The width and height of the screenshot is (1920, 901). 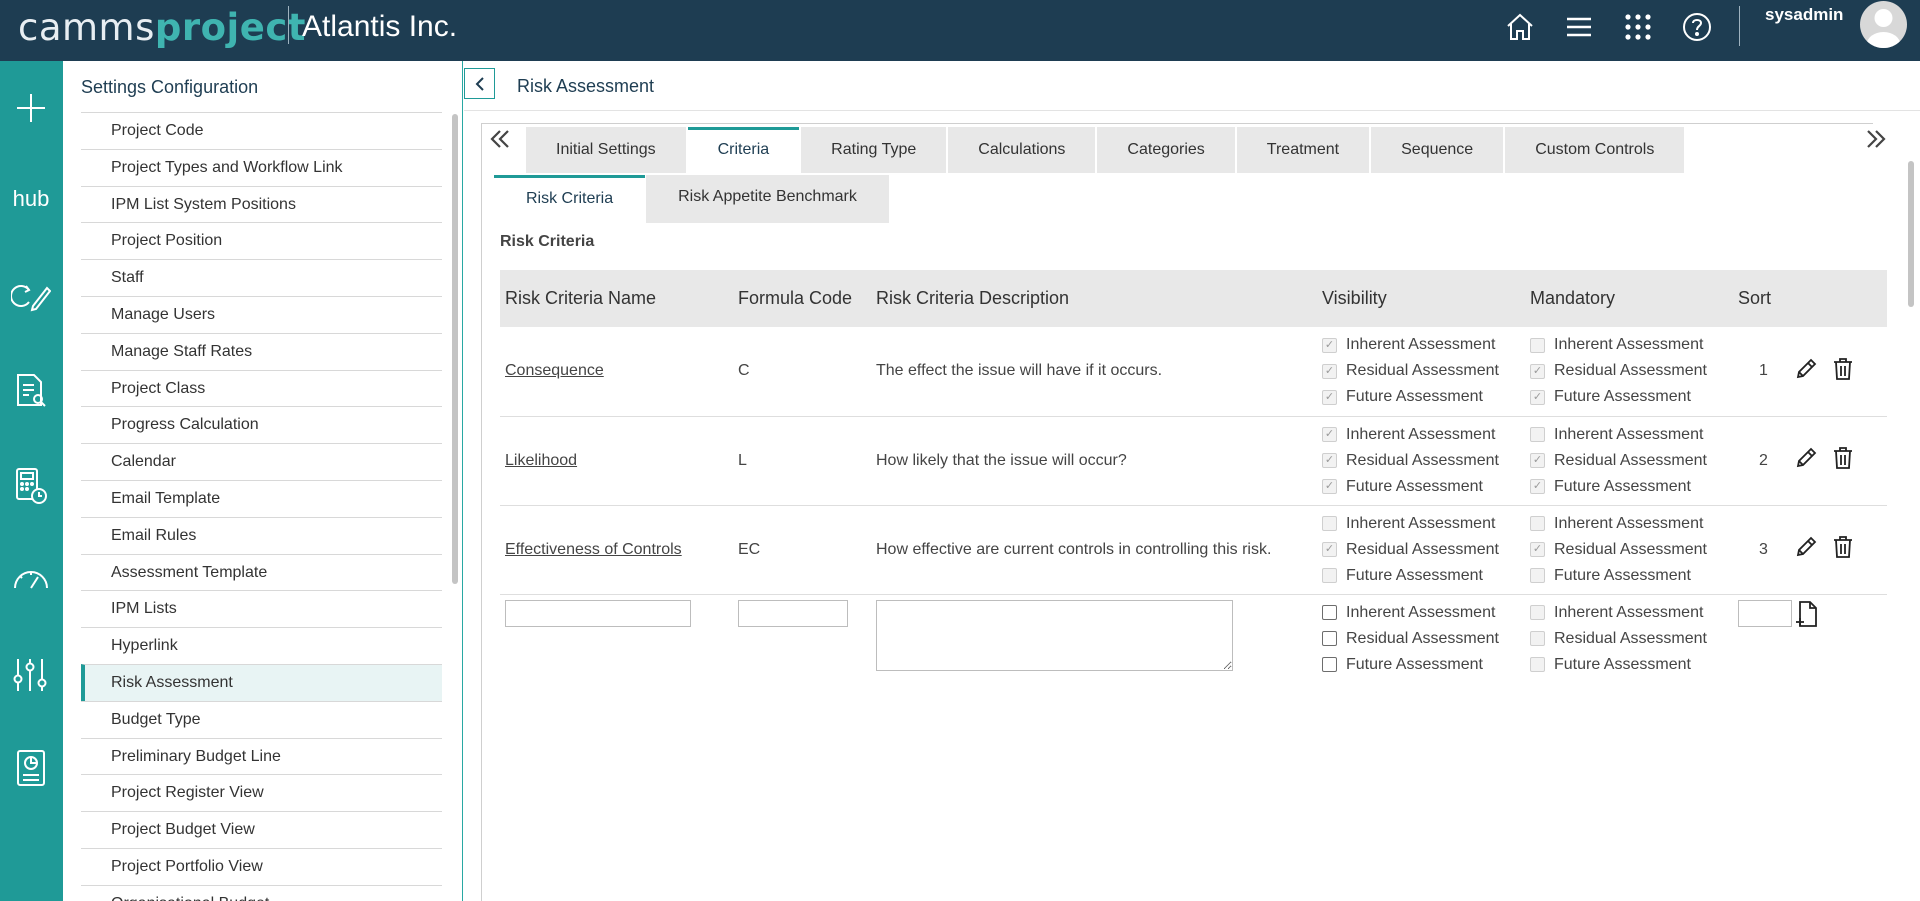 What do you see at coordinates (261, 204) in the screenshot?
I see `settings-item-ipm-list-positions: IPM List System Positions` at bounding box center [261, 204].